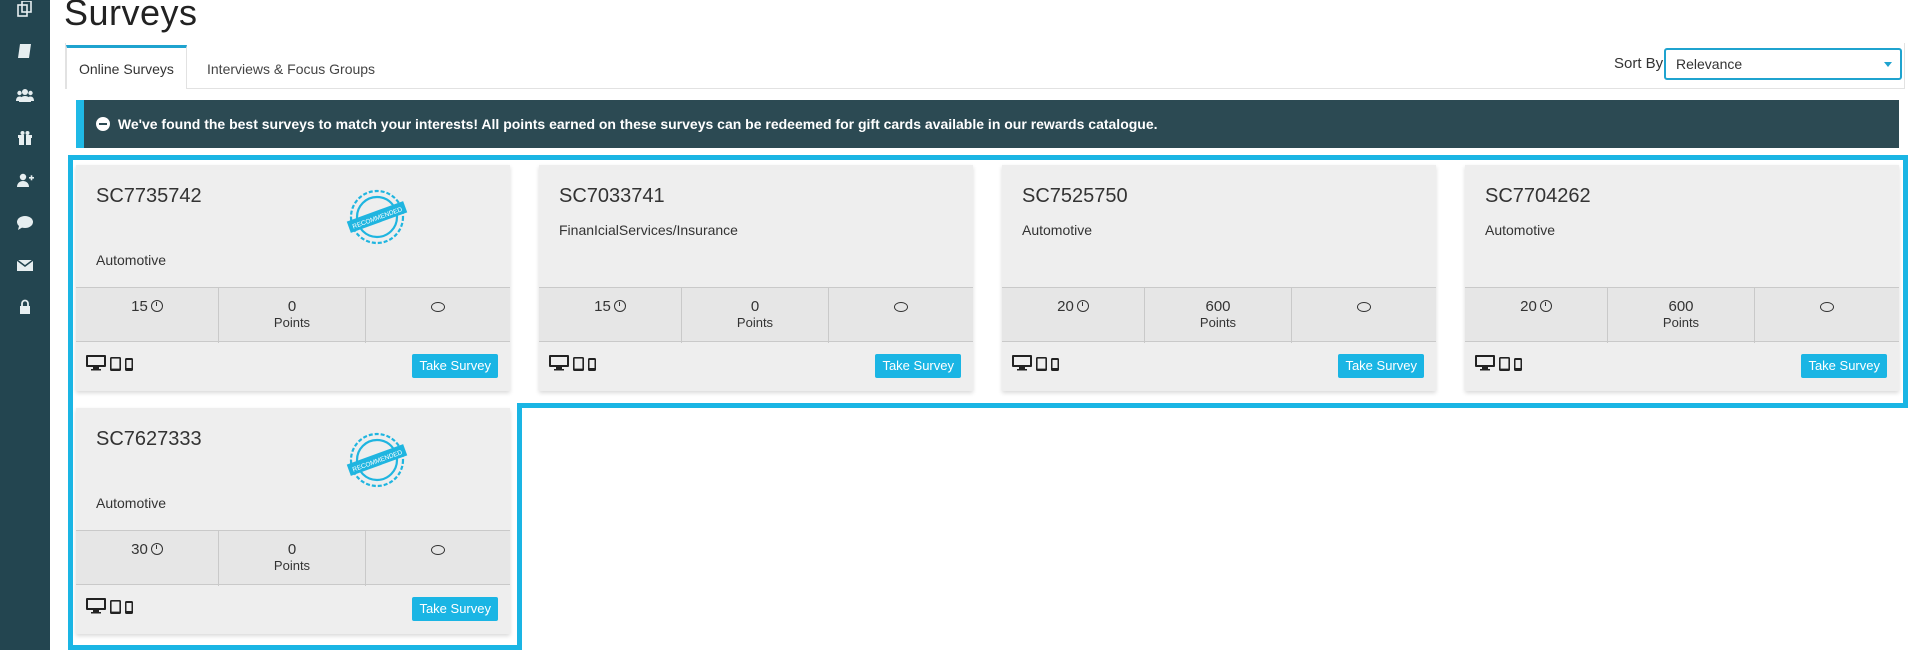 The width and height of the screenshot is (1920, 650). I want to click on book-icon, so click(25, 51).